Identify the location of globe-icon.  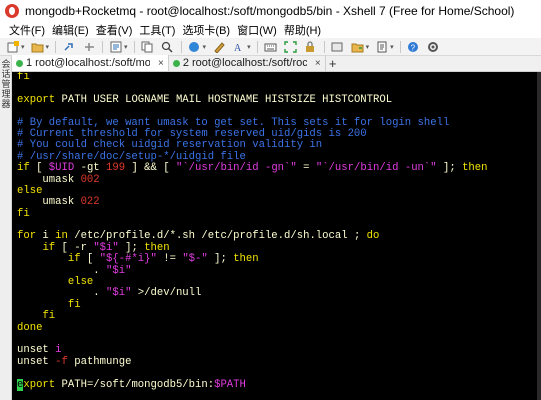
(195, 46).